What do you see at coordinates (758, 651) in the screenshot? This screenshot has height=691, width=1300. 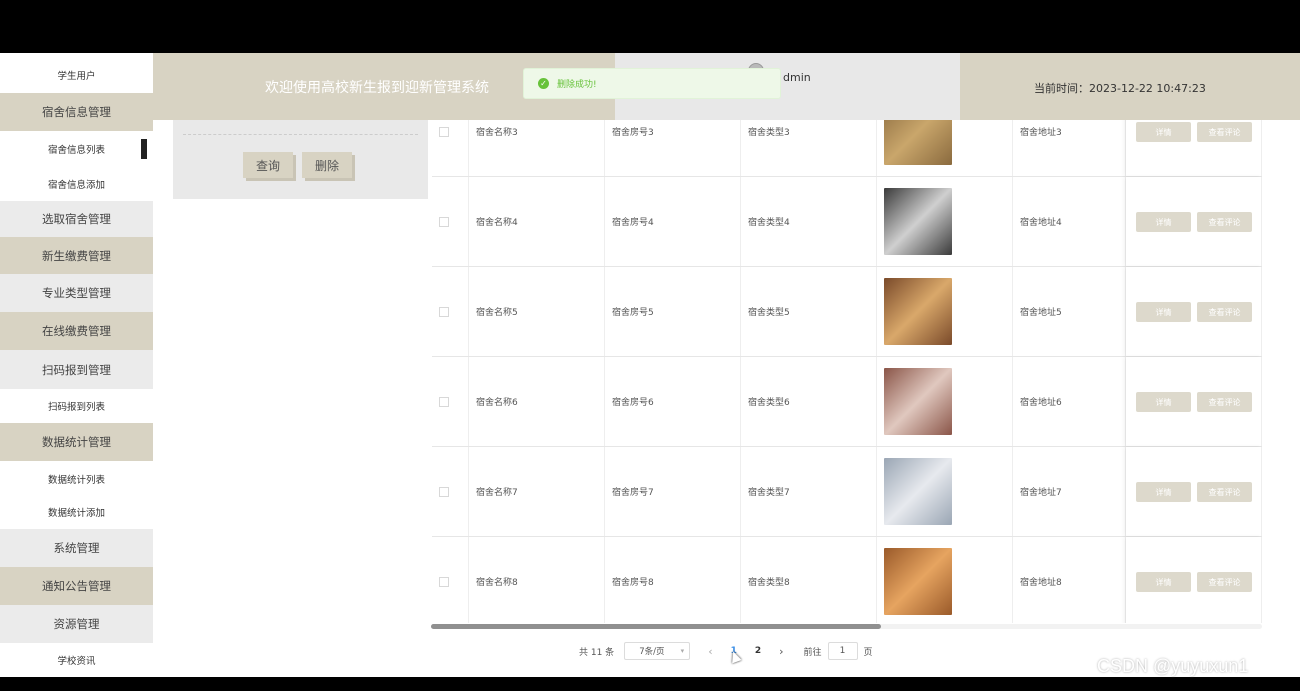 I see `page-2: 2` at bounding box center [758, 651].